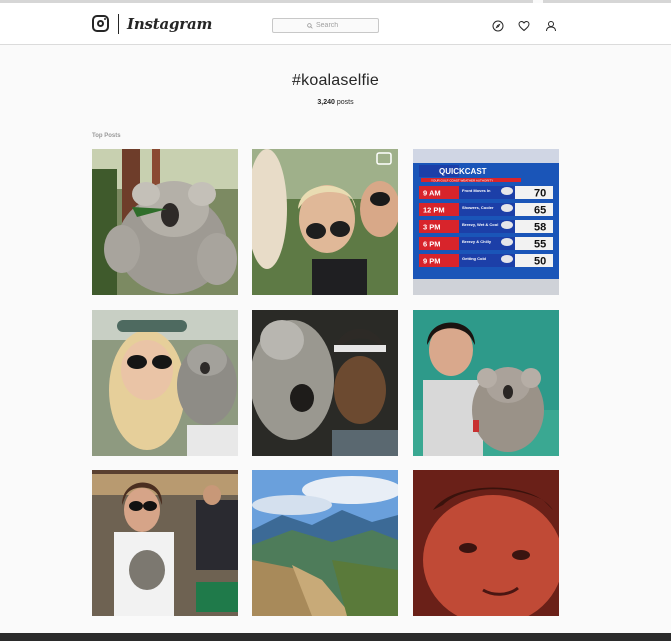  Describe the element at coordinates (106, 136) in the screenshot. I see `top-posts-label: Top Posts` at that location.